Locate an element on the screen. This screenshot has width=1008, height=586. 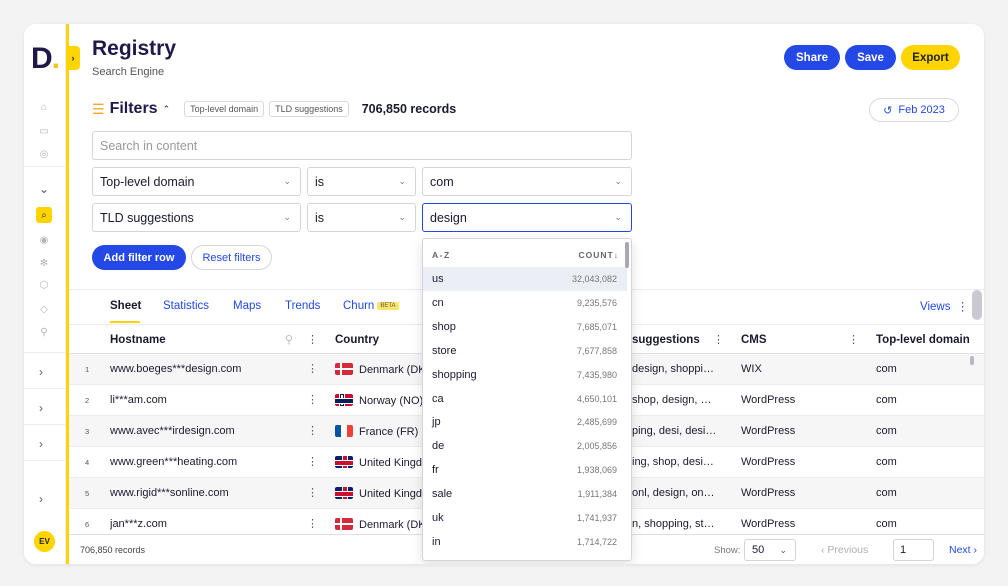
dropdown-scrollbar is located at coordinates (627, 255).